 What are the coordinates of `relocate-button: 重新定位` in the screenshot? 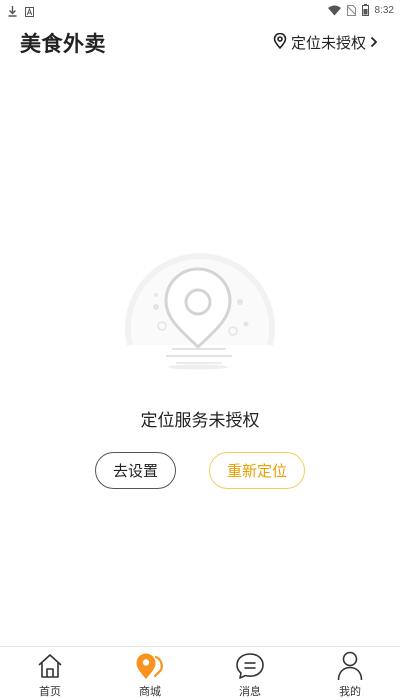 It's located at (257, 470).